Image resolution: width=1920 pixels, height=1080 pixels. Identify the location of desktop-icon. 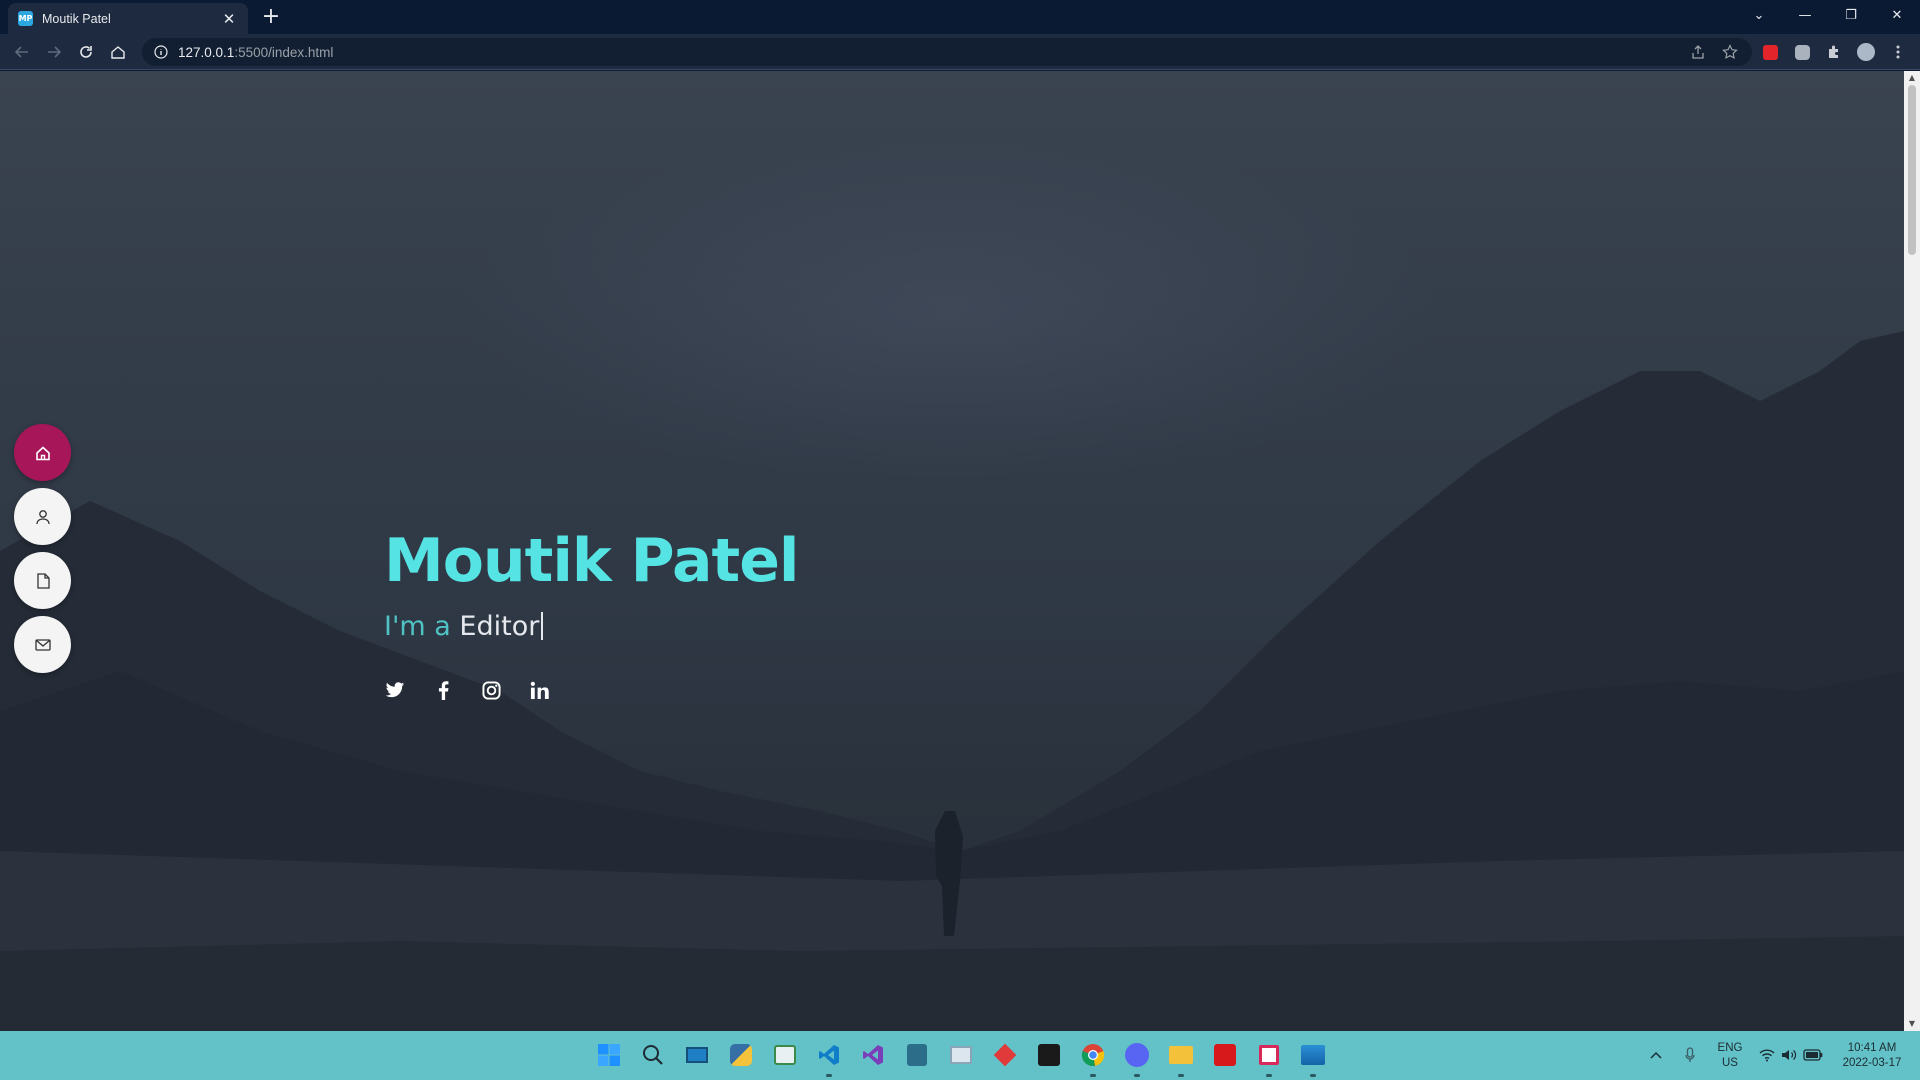
(697, 1055).